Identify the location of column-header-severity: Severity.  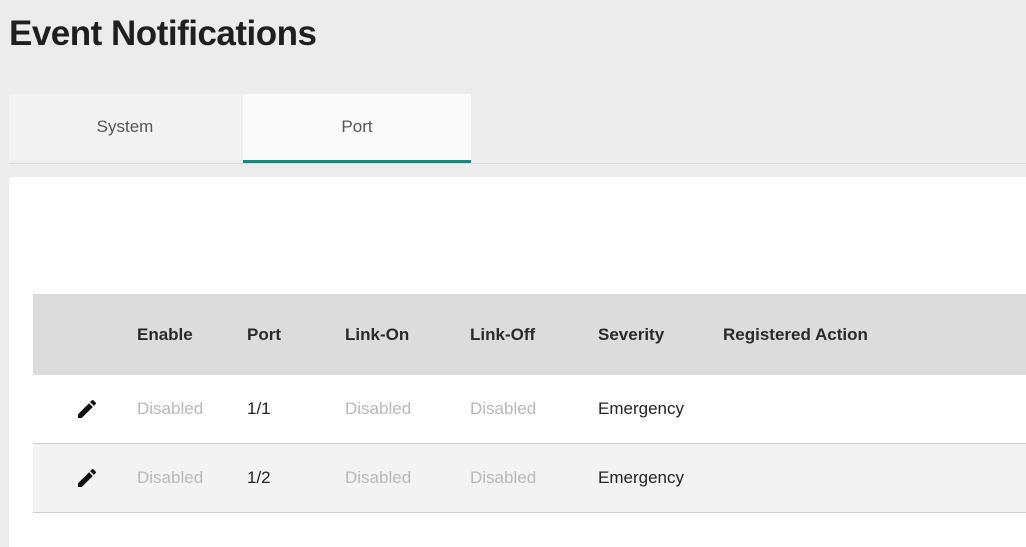
(631, 334).